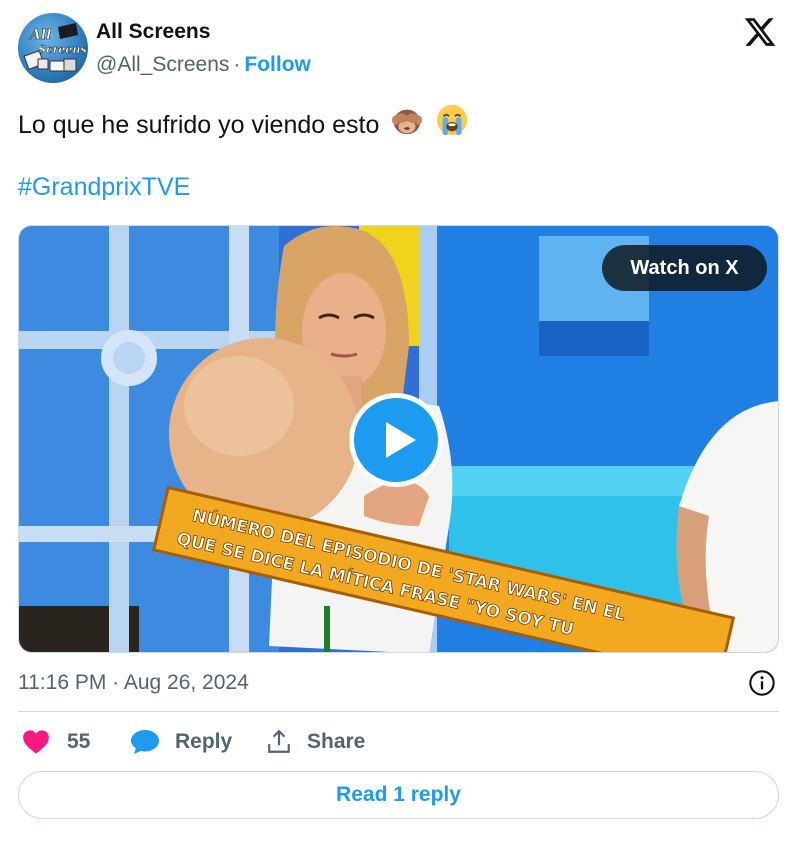 The height and width of the screenshot is (841, 800). What do you see at coordinates (336, 741) in the screenshot?
I see `share-label: Share` at bounding box center [336, 741].